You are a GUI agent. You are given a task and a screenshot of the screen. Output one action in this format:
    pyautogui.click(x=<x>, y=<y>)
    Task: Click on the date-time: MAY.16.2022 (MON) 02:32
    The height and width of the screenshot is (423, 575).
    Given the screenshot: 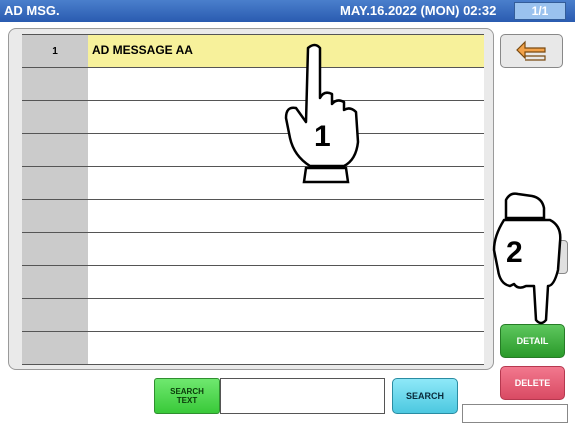 What is the action you would take?
    pyautogui.click(x=418, y=10)
    